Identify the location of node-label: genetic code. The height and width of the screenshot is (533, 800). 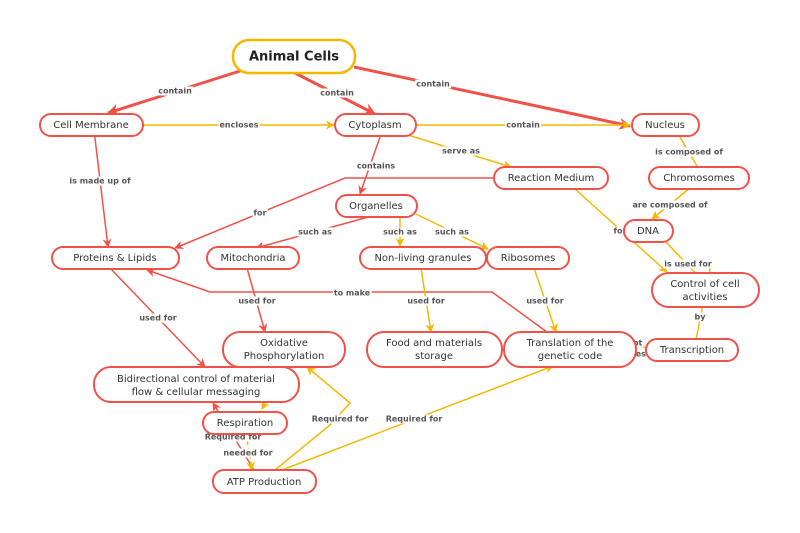
(570, 356).